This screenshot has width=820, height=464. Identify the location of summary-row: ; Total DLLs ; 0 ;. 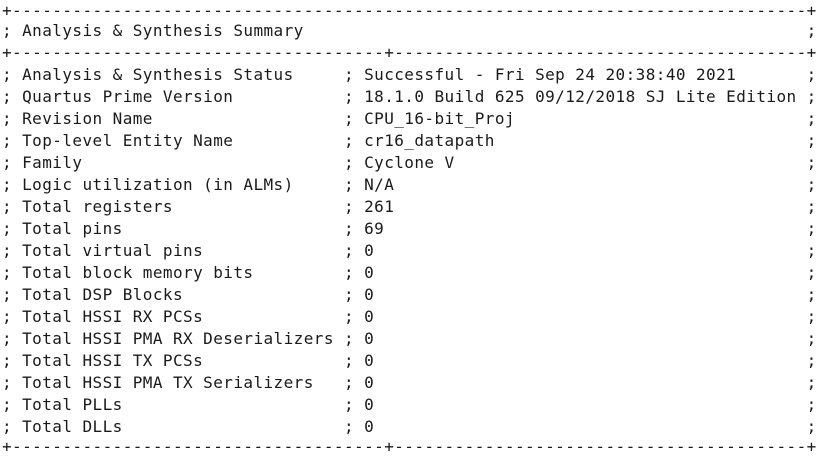
(409, 426).